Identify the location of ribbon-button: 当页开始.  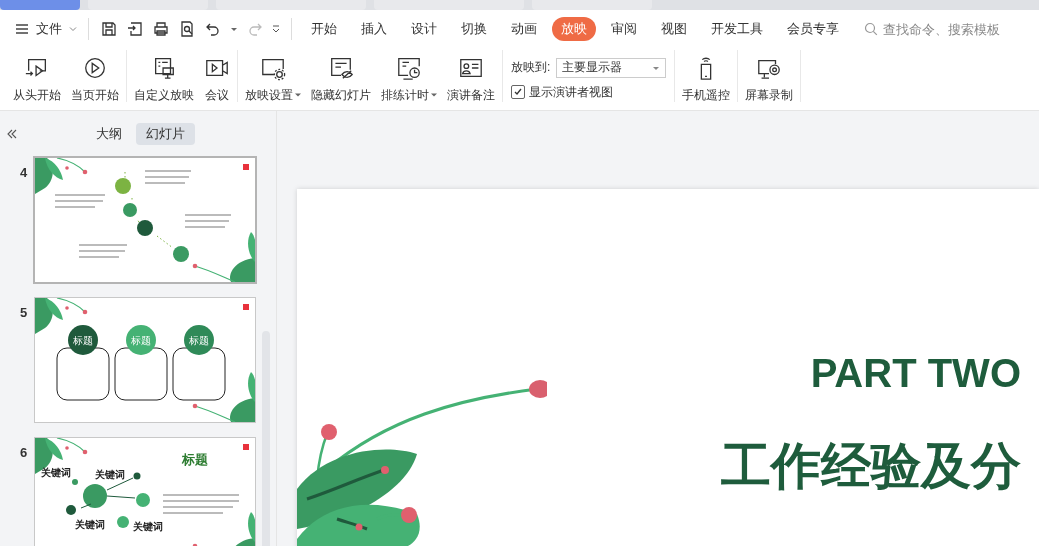
(95, 79).